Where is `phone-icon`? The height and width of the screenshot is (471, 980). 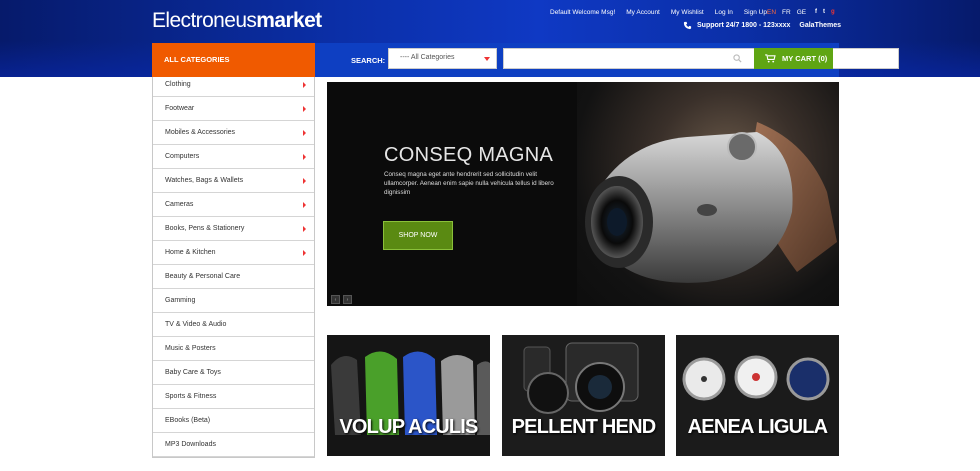
phone-icon is located at coordinates (687, 25).